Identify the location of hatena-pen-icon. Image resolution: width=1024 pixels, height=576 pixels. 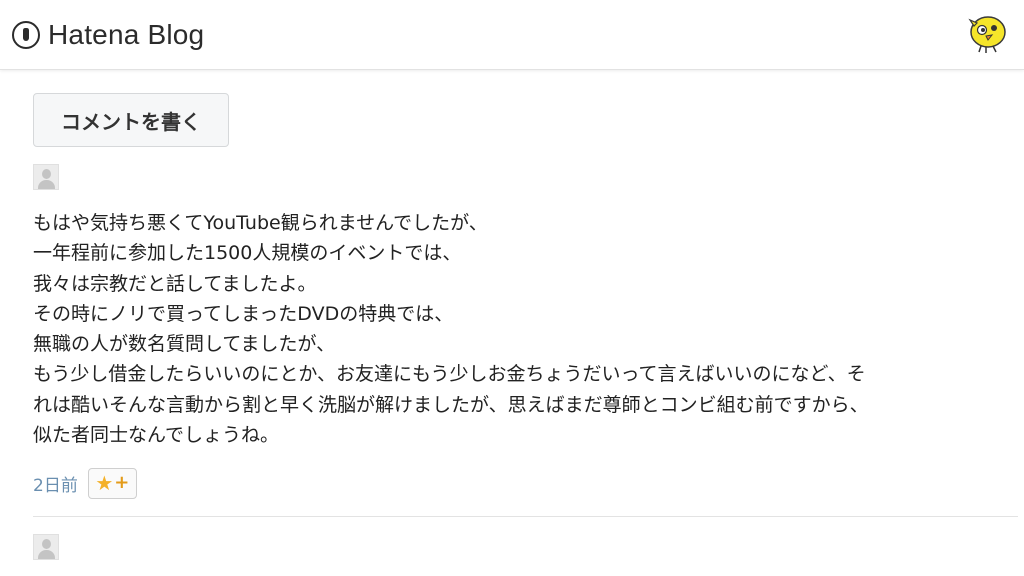
(26, 34).